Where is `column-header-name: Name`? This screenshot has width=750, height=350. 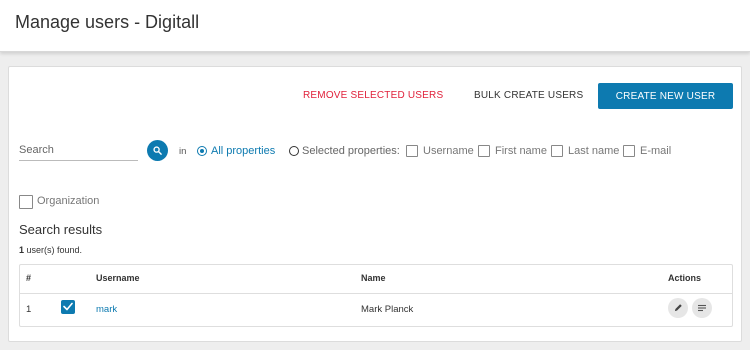
column-header-name: Name is located at coordinates (373, 278).